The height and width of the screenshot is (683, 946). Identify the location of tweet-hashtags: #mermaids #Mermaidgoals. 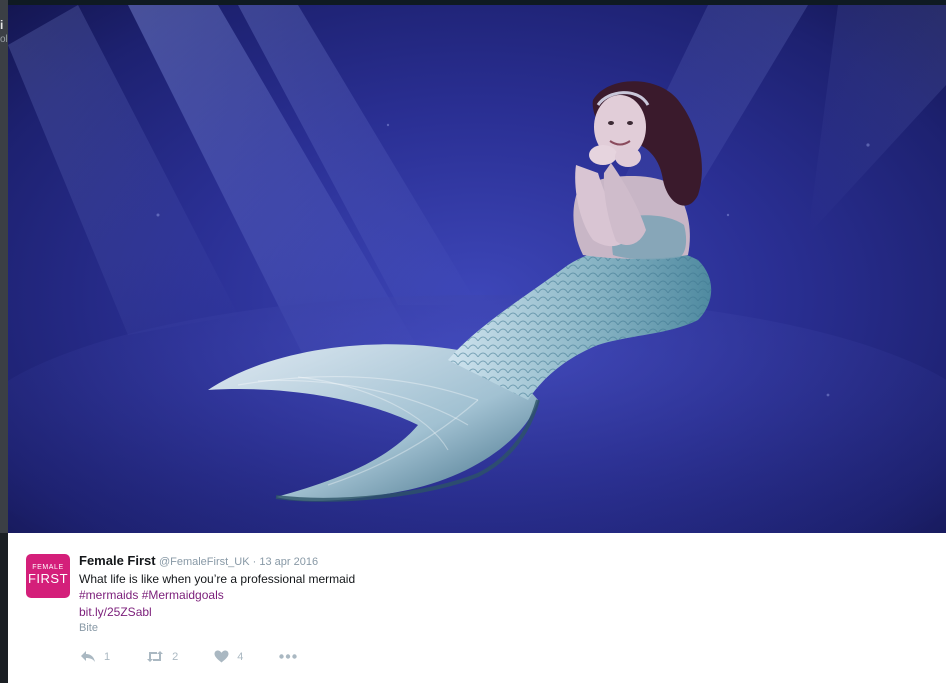
(499, 595).